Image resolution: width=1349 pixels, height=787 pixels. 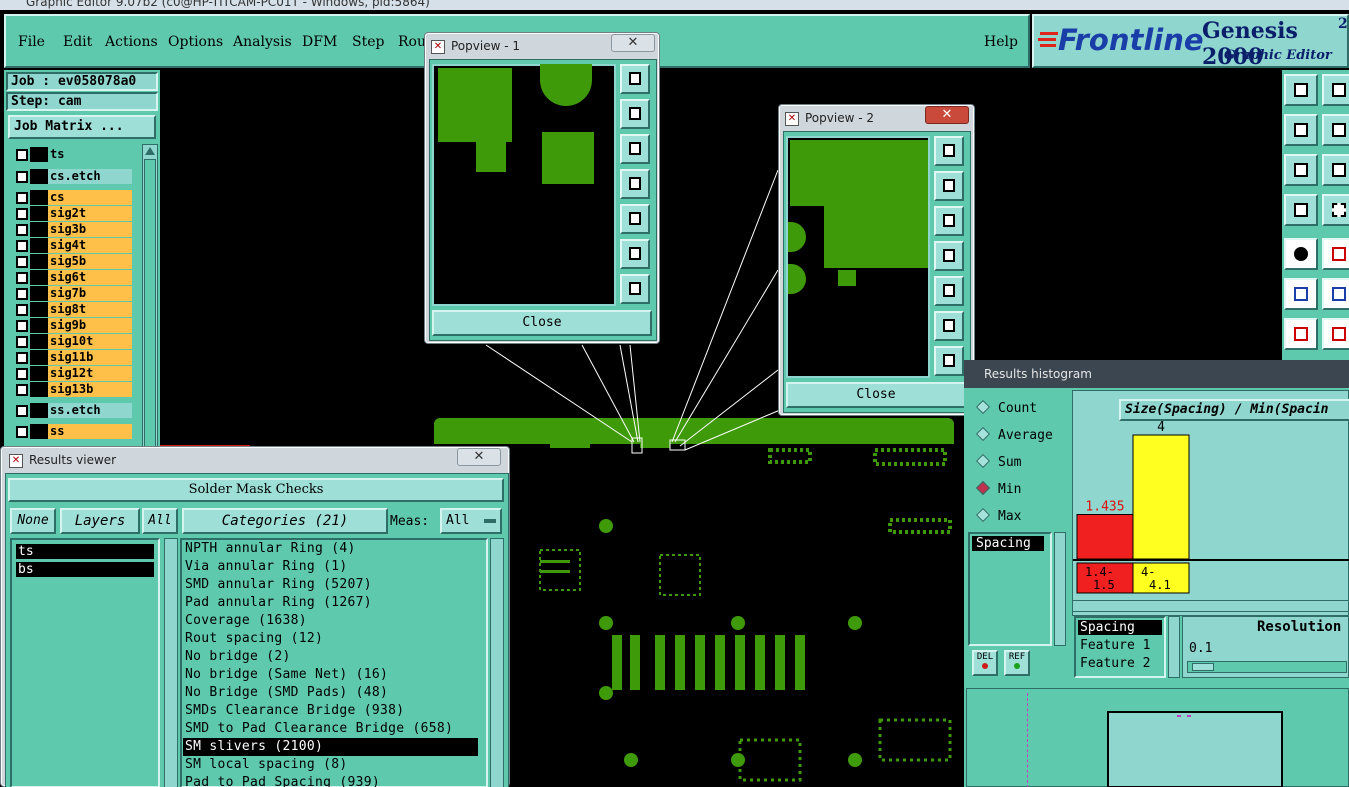 What do you see at coordinates (90, 410) in the screenshot?
I see `layer-name: ss.etch` at bounding box center [90, 410].